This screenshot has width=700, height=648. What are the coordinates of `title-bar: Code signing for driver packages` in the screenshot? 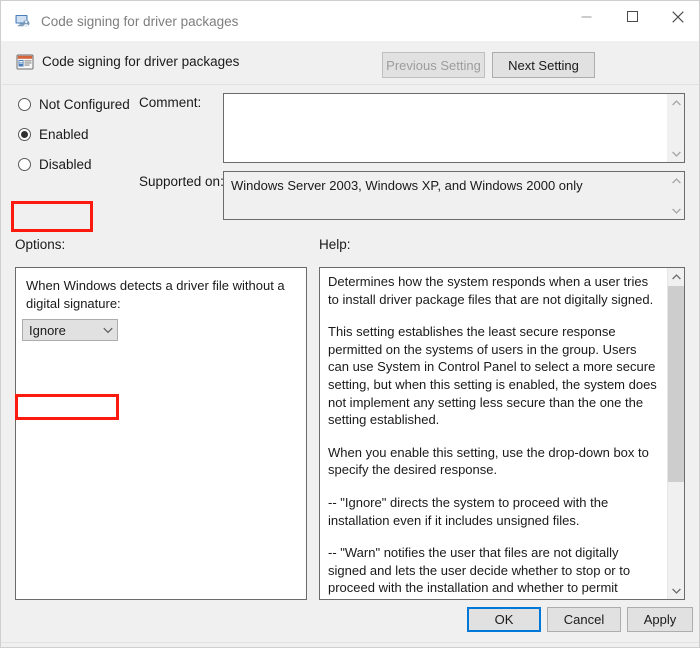 It's located at (350, 21).